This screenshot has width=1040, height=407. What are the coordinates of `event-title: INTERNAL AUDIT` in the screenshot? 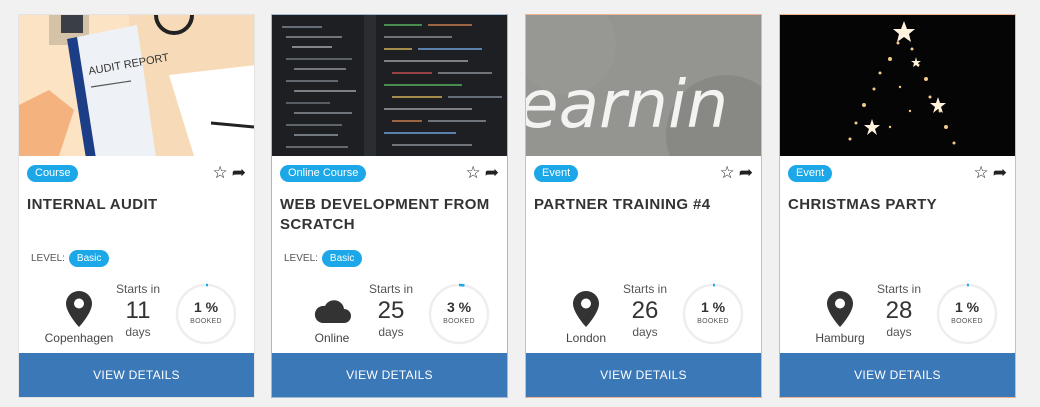 It's located at (135, 205).